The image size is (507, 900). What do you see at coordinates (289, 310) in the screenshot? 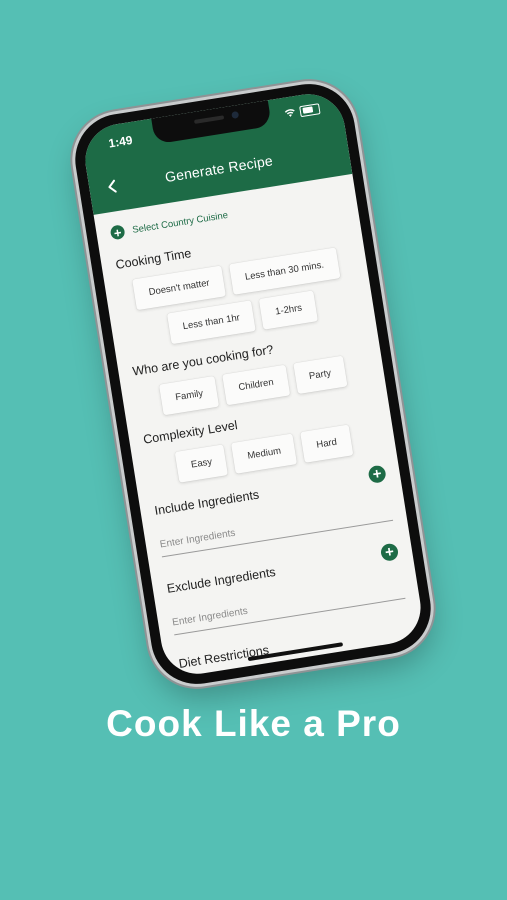
I see `chip-1-2hrs: 1-2hrs` at bounding box center [289, 310].